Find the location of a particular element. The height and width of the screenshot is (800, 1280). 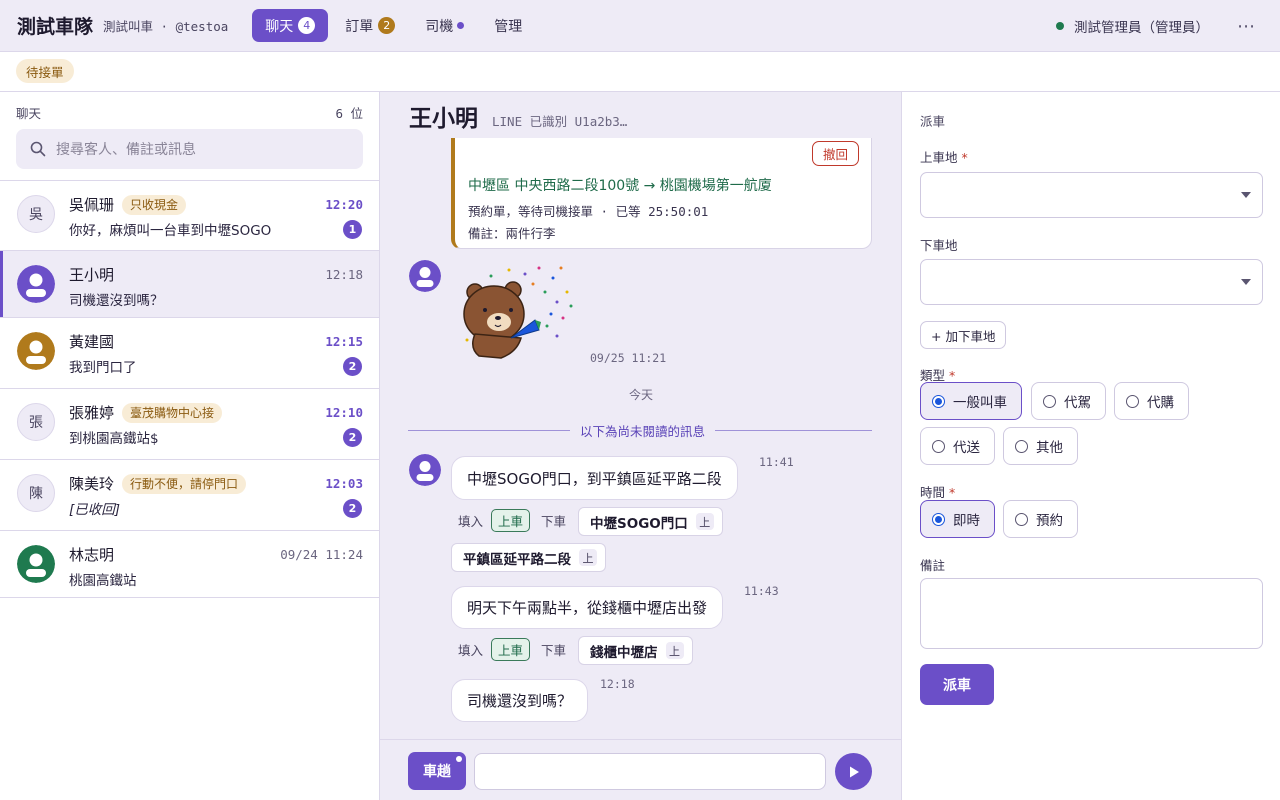

message-time: 11:41 is located at coordinates (776, 462).